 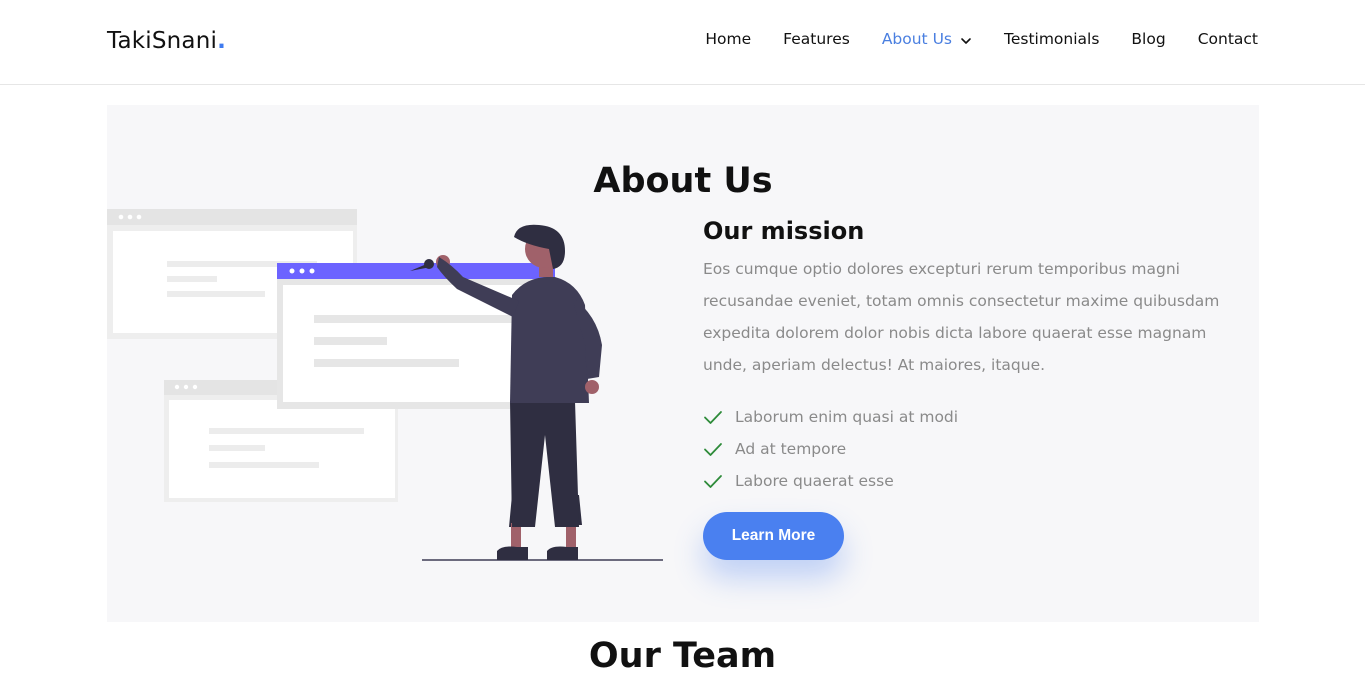 I want to click on chevron-down-icon, so click(x=966, y=39).